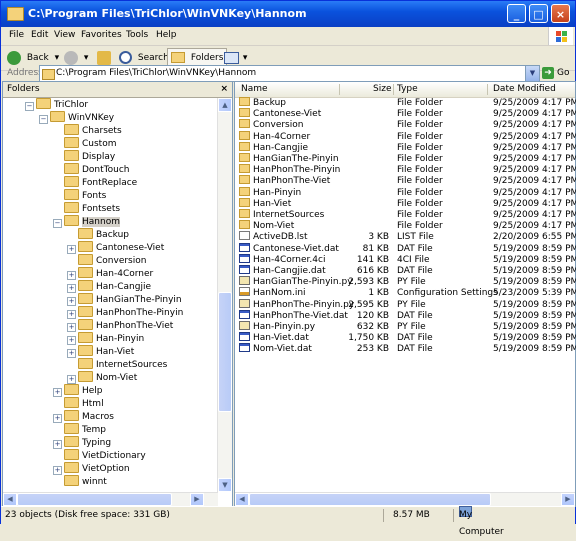  What do you see at coordinates (300, 315) in the screenshot?
I see `file-name: HanPhonThe-Viet.dat` at bounding box center [300, 315].